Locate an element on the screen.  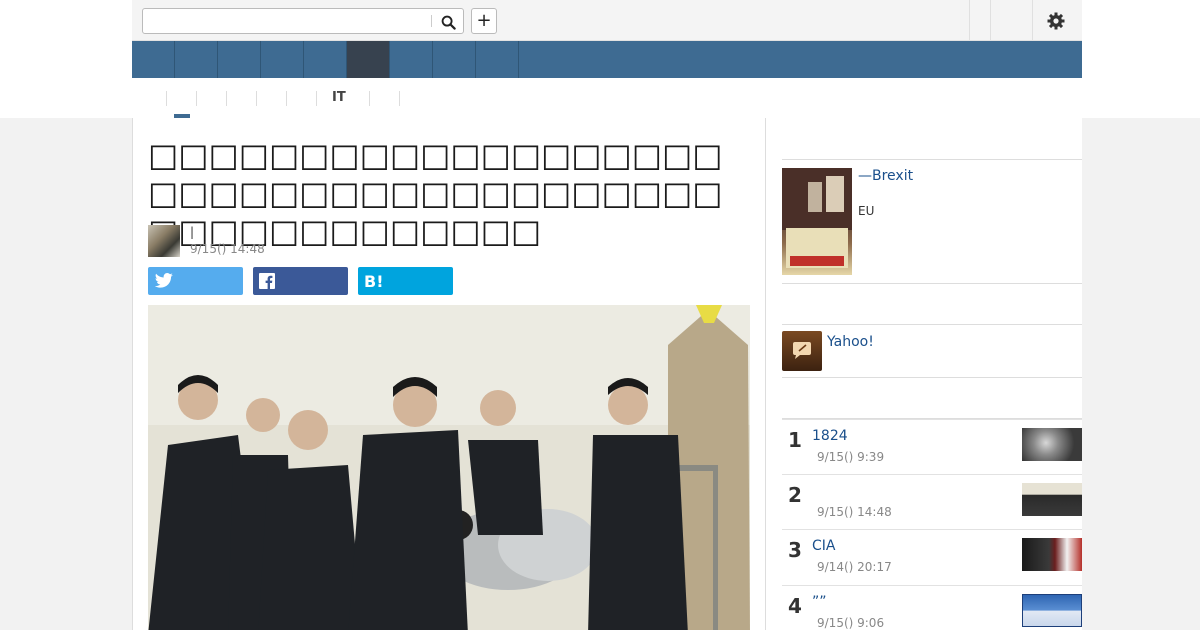
search-button is located at coordinates (448, 22).